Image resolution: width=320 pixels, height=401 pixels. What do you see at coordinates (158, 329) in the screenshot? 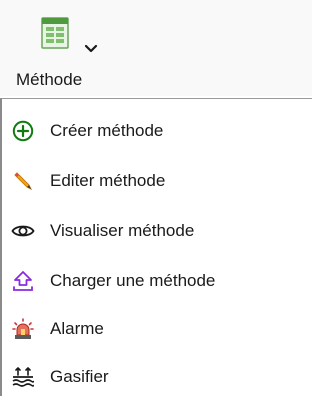
I see `menu-item-alarme: Alarme` at bounding box center [158, 329].